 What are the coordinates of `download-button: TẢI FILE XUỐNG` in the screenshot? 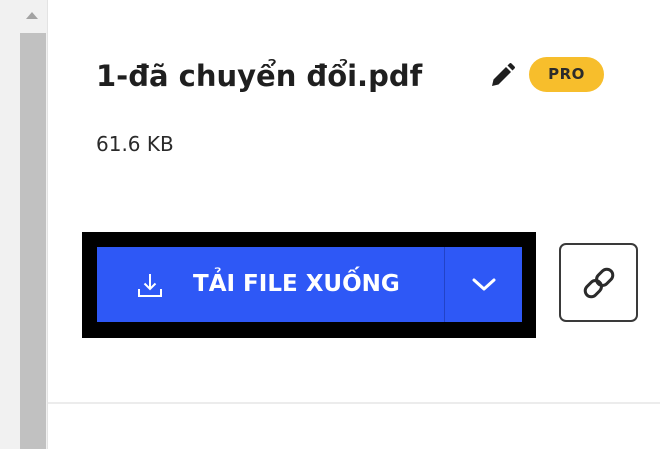 It's located at (270, 284).